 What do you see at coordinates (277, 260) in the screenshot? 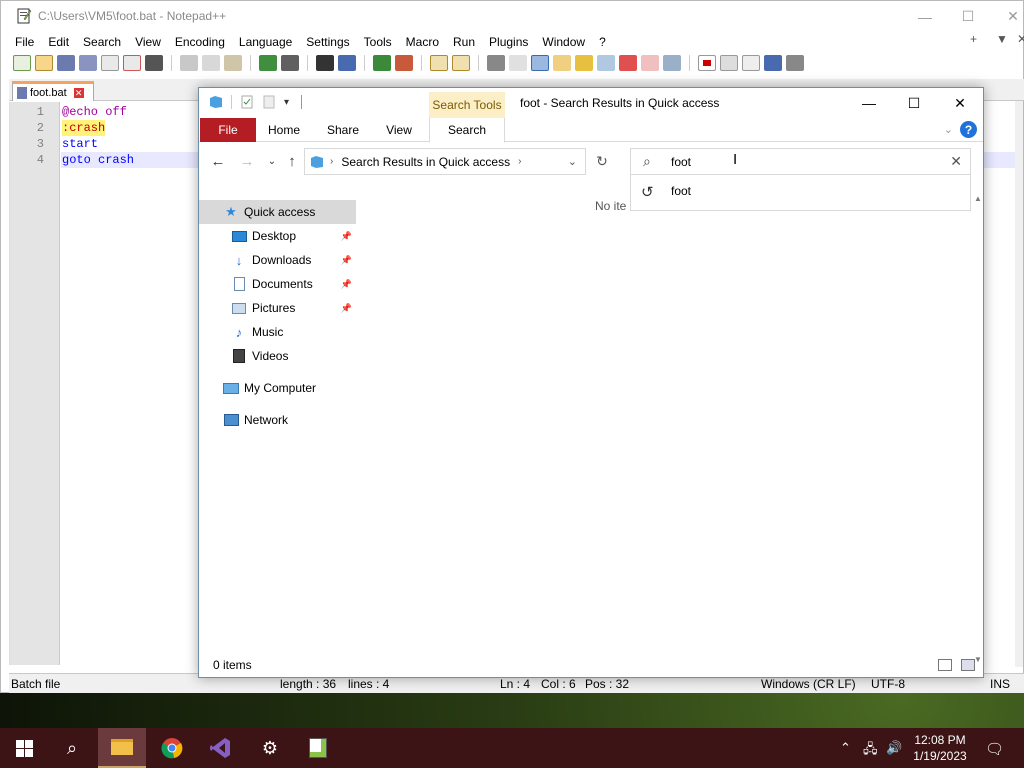
I see `nav-item-downloads: ↓ Downloads 📌` at bounding box center [277, 260].